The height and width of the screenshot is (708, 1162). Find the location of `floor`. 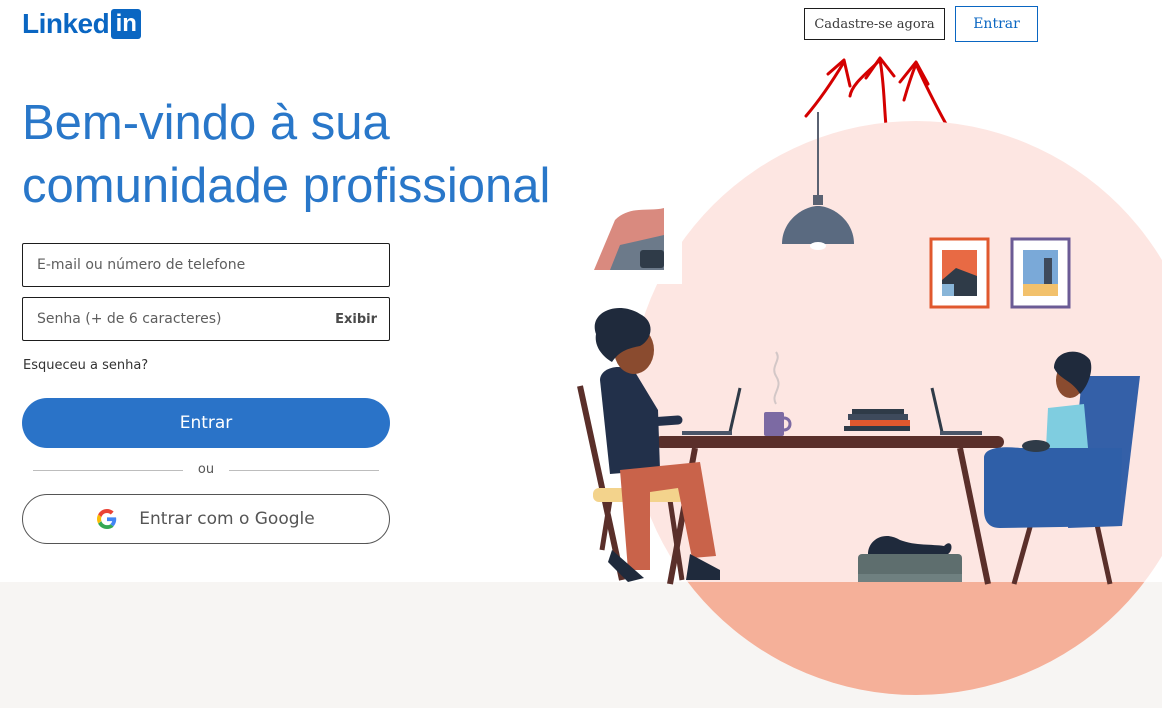

floor is located at coordinates (895, 638).